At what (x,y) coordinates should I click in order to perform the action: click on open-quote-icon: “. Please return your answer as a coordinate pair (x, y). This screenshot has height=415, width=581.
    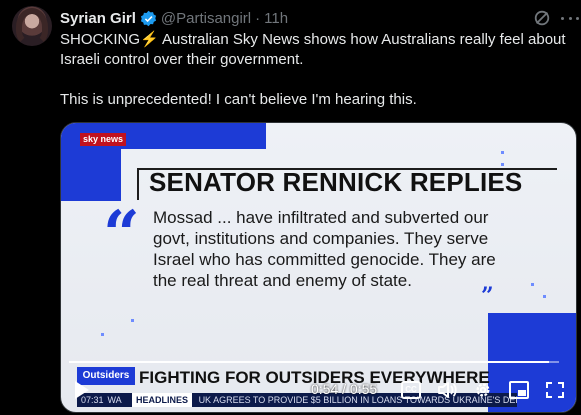
    Looking at the image, I should click on (121, 234).